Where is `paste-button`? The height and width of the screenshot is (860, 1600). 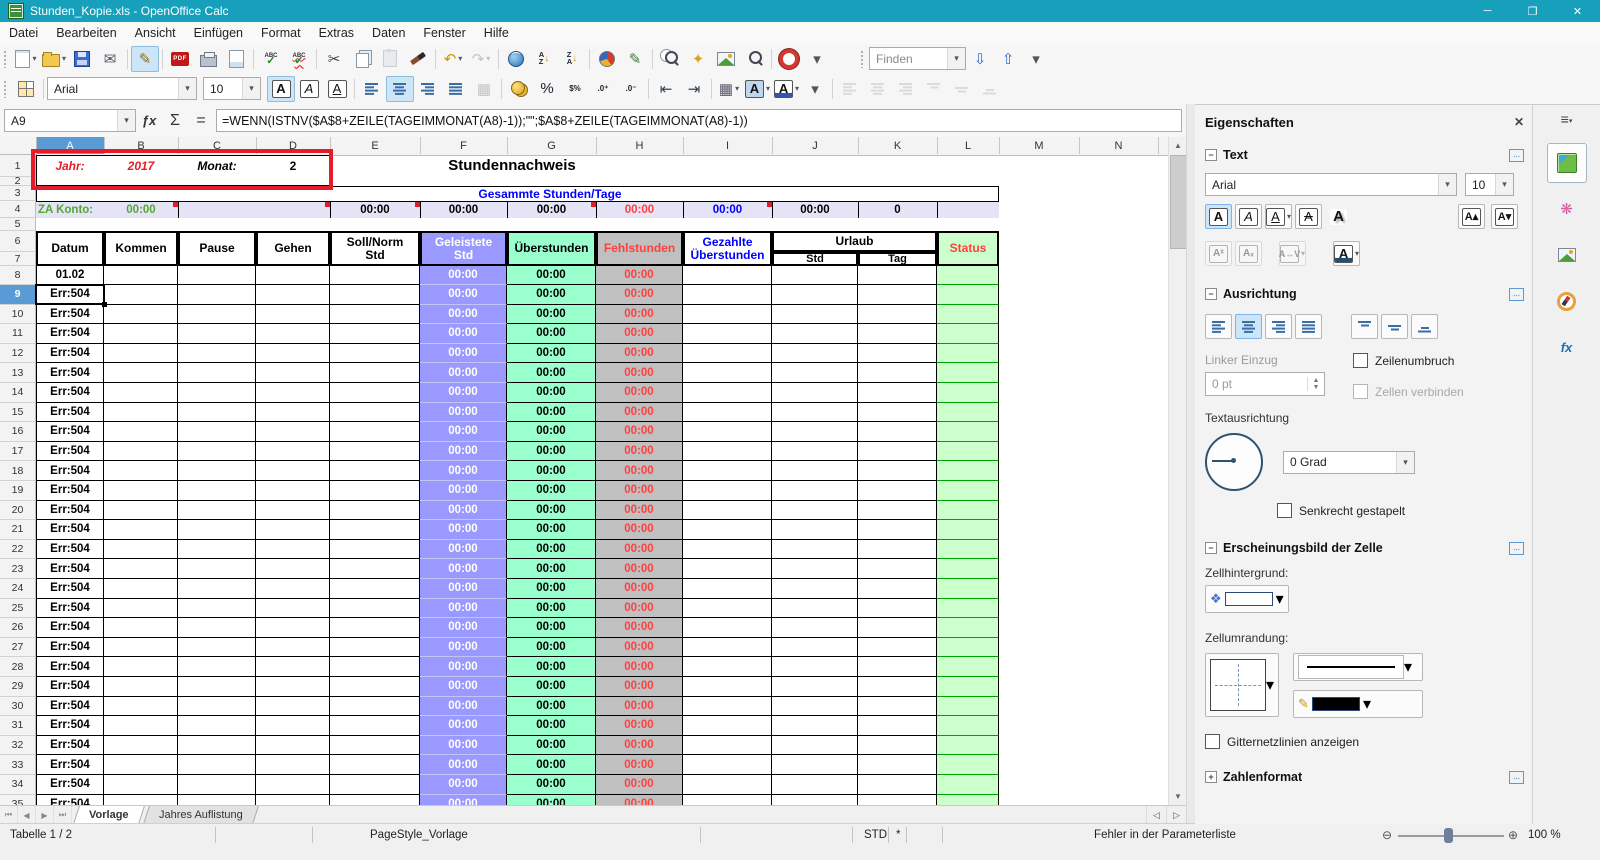
paste-button is located at coordinates (390, 59).